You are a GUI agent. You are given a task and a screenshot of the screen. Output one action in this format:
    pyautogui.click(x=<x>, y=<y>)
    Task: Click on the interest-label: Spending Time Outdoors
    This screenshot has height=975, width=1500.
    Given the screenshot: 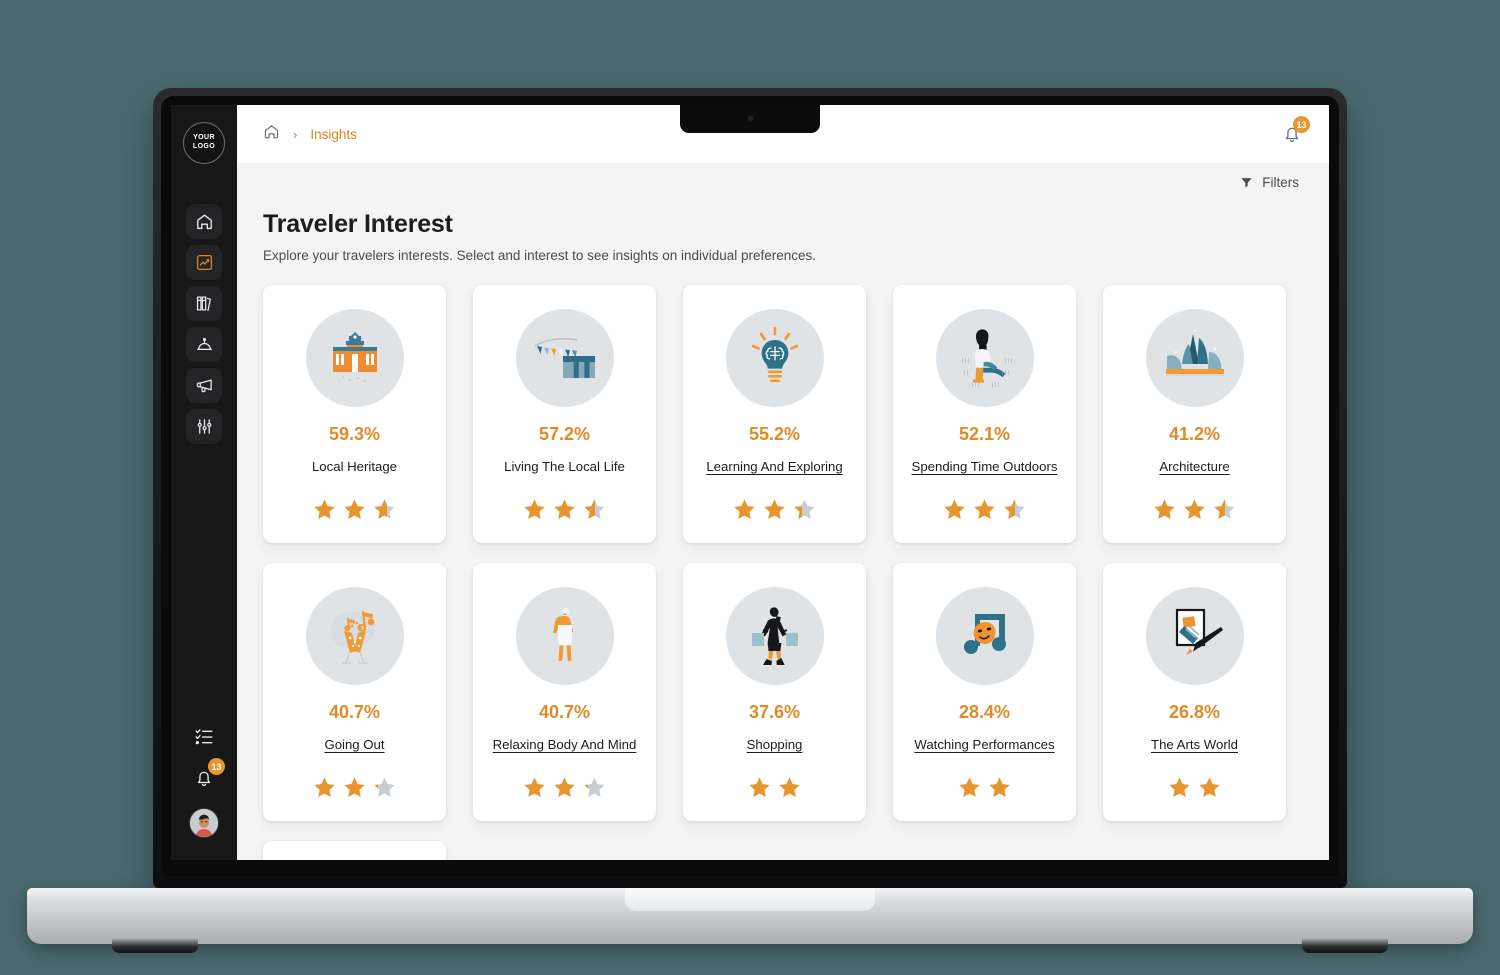 What is the action you would take?
    pyautogui.click(x=985, y=467)
    